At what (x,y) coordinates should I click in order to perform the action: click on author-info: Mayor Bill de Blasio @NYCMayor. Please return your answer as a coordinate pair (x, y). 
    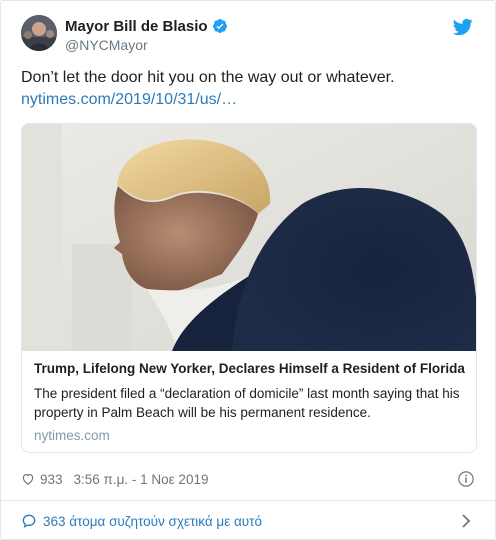
    Looking at the image, I should click on (146, 35).